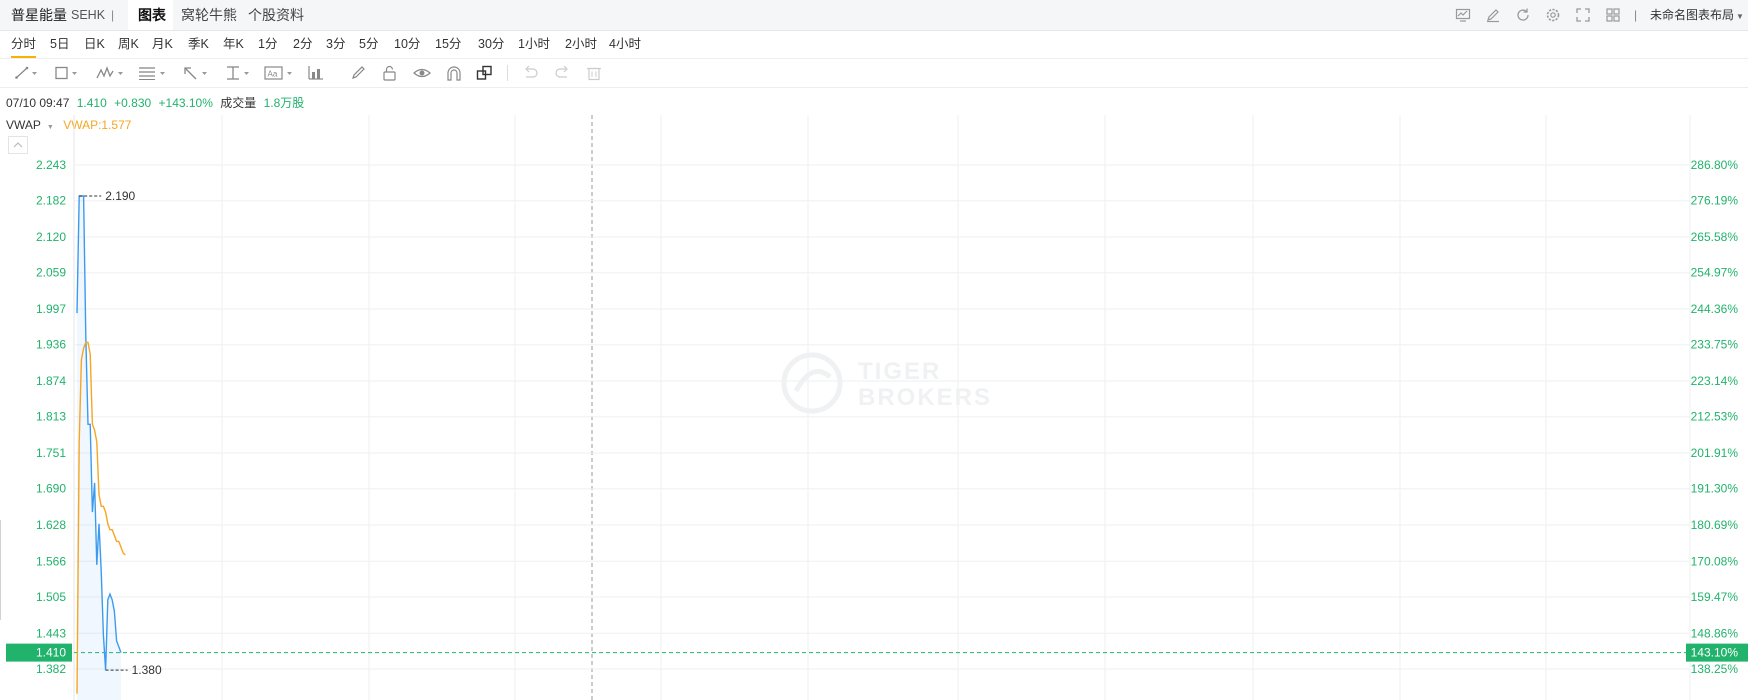  Describe the element at coordinates (1715, 669) in the screenshot. I see `y-tick-right: 138.25%` at that location.